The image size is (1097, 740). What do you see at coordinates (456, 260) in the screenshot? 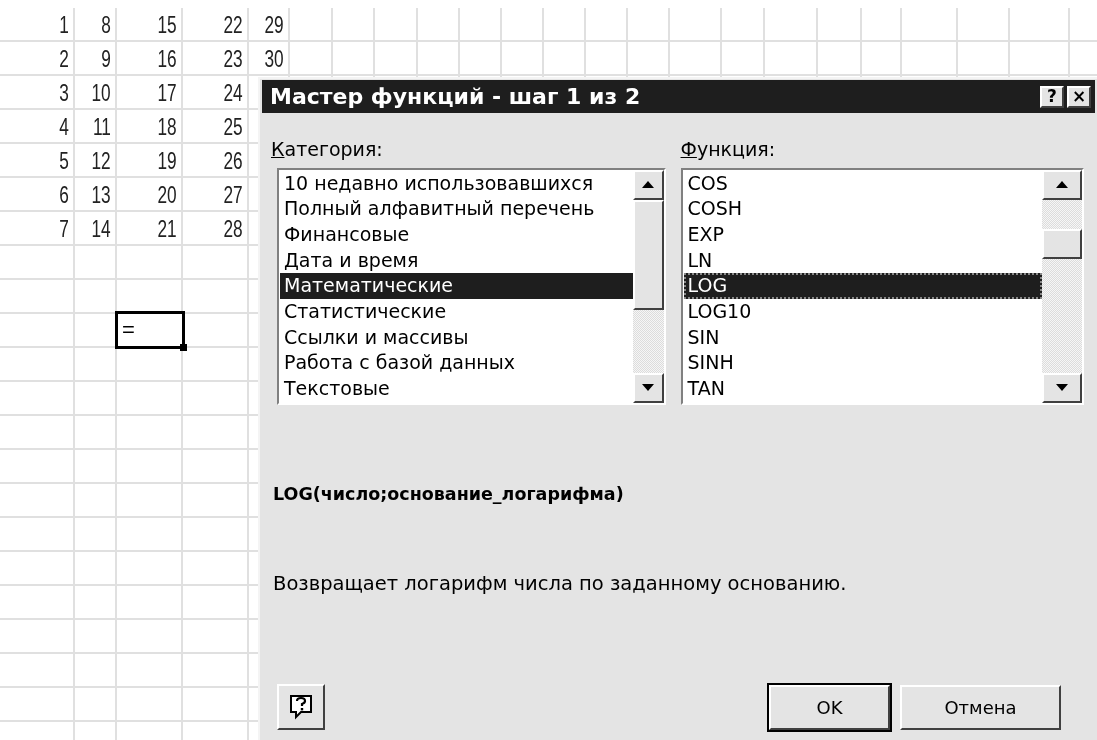
I see `list-item: Дата и время` at bounding box center [456, 260].